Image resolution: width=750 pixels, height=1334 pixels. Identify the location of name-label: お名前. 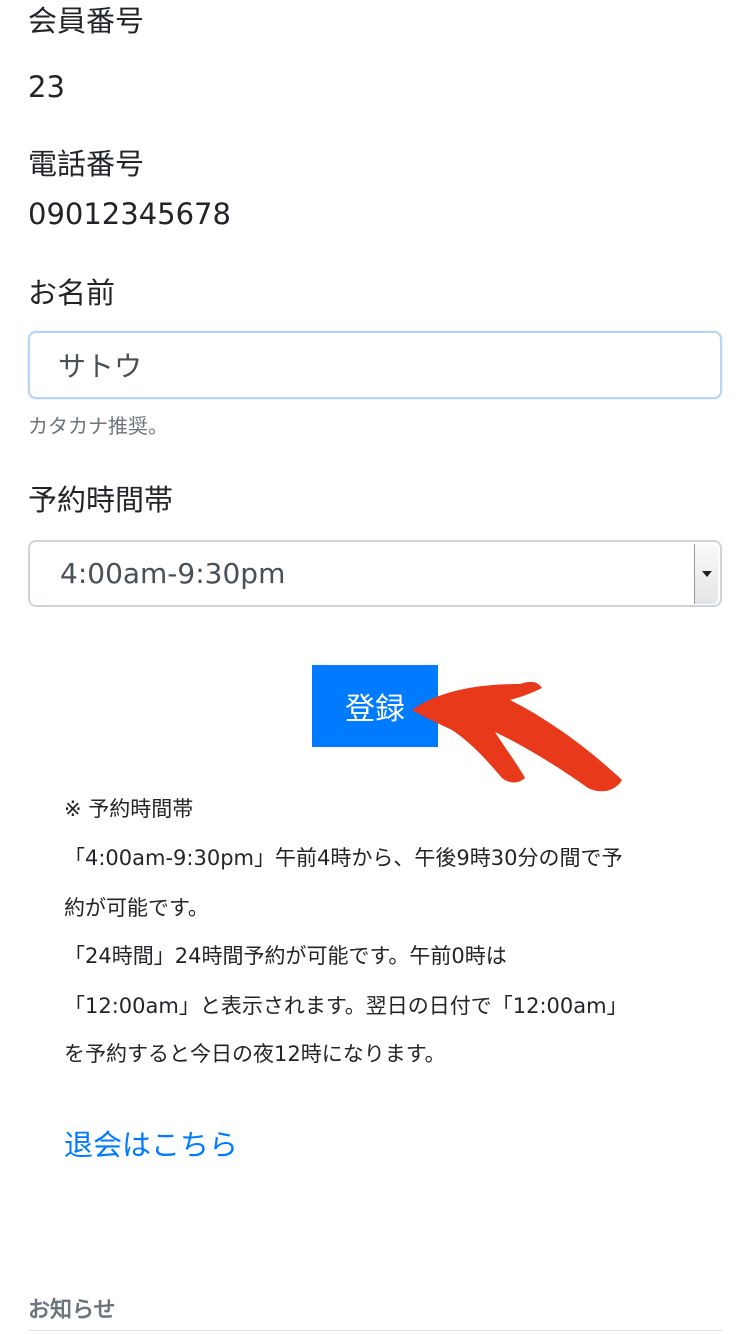
(72, 293).